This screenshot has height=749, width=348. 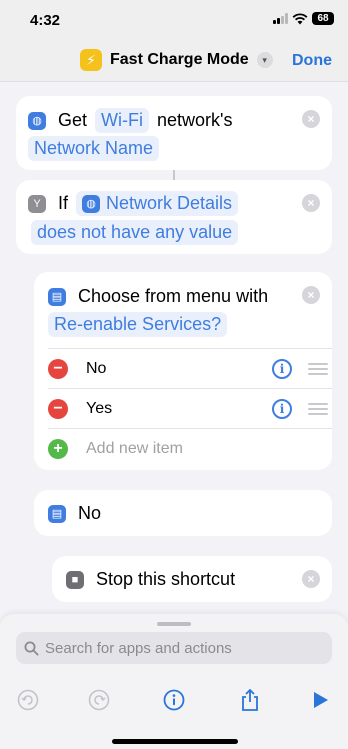 I want to click on share-icon, so click(x=250, y=699).